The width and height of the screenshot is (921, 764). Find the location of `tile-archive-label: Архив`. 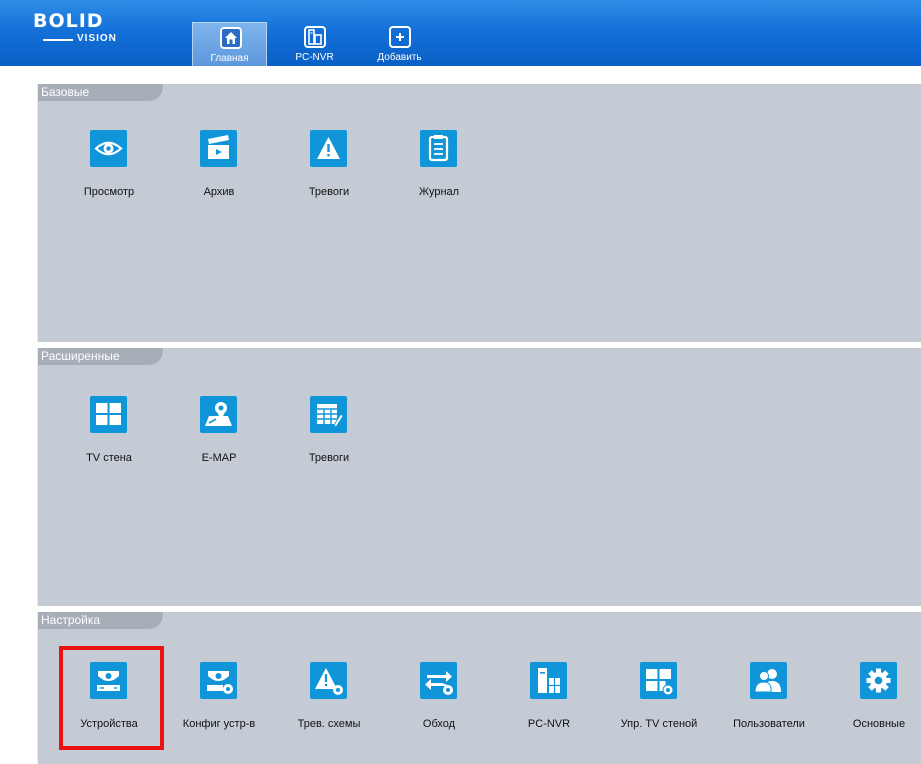

tile-archive-label: Архив is located at coordinates (219, 192).